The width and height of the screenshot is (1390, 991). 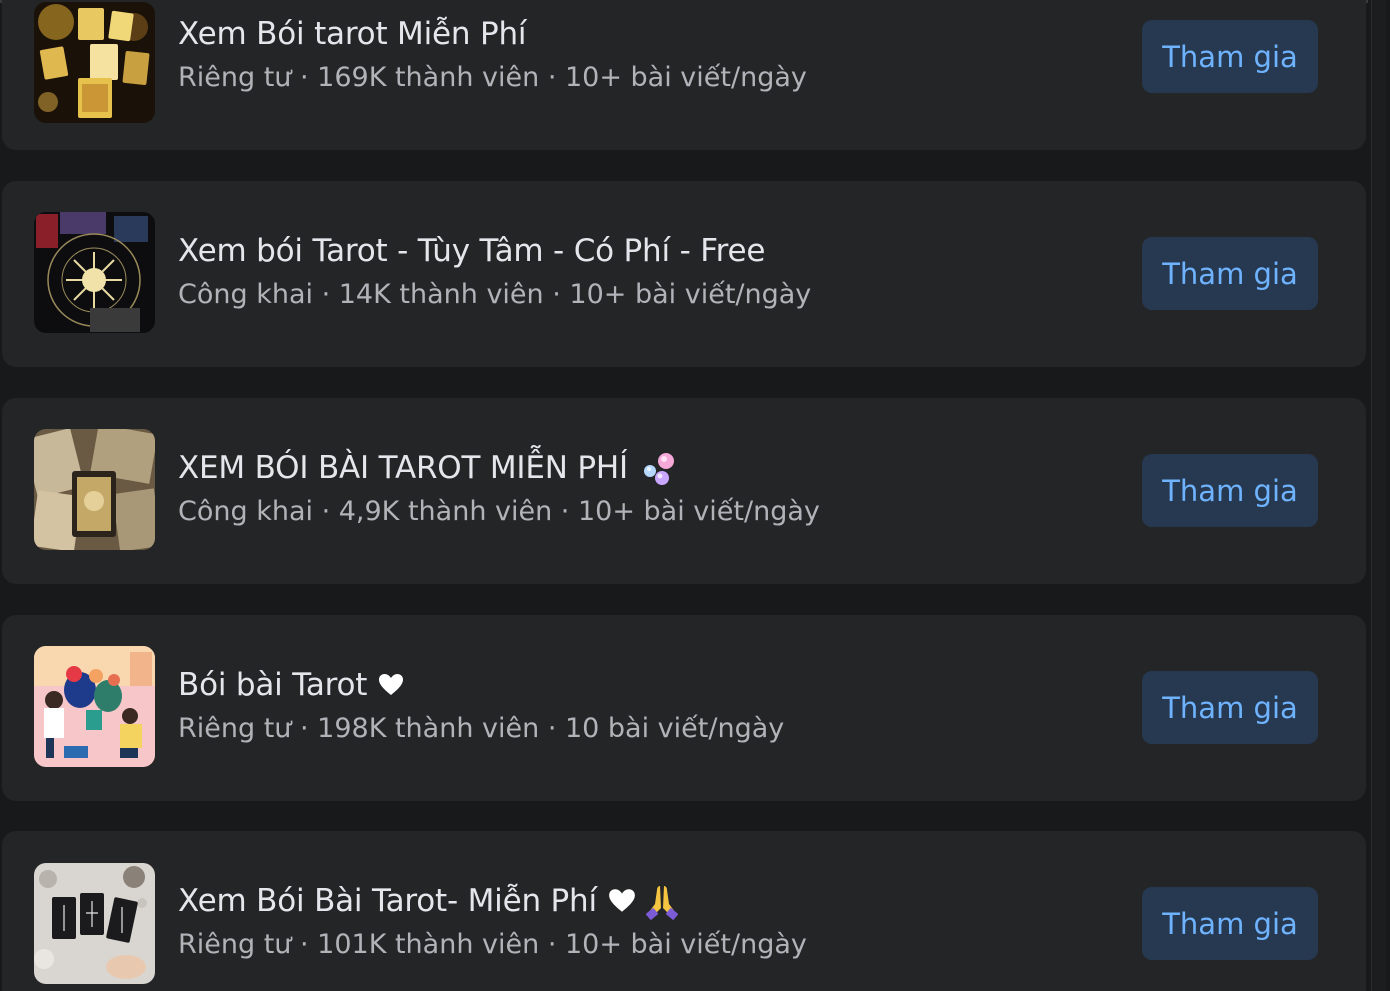 I want to click on scrollbar-thumb, so click(x=1378, y=495).